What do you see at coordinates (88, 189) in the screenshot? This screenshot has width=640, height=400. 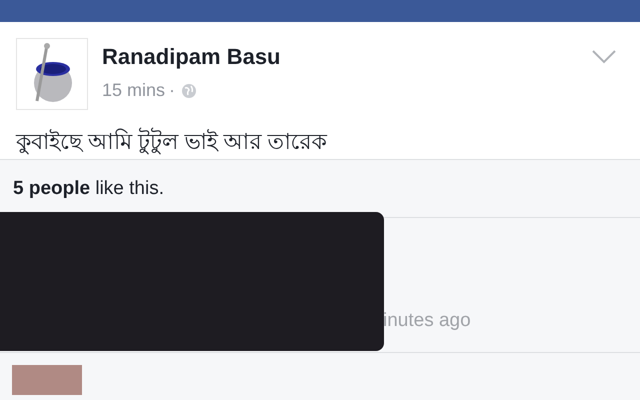 I see `likes-summary: 5 people like this.` at bounding box center [88, 189].